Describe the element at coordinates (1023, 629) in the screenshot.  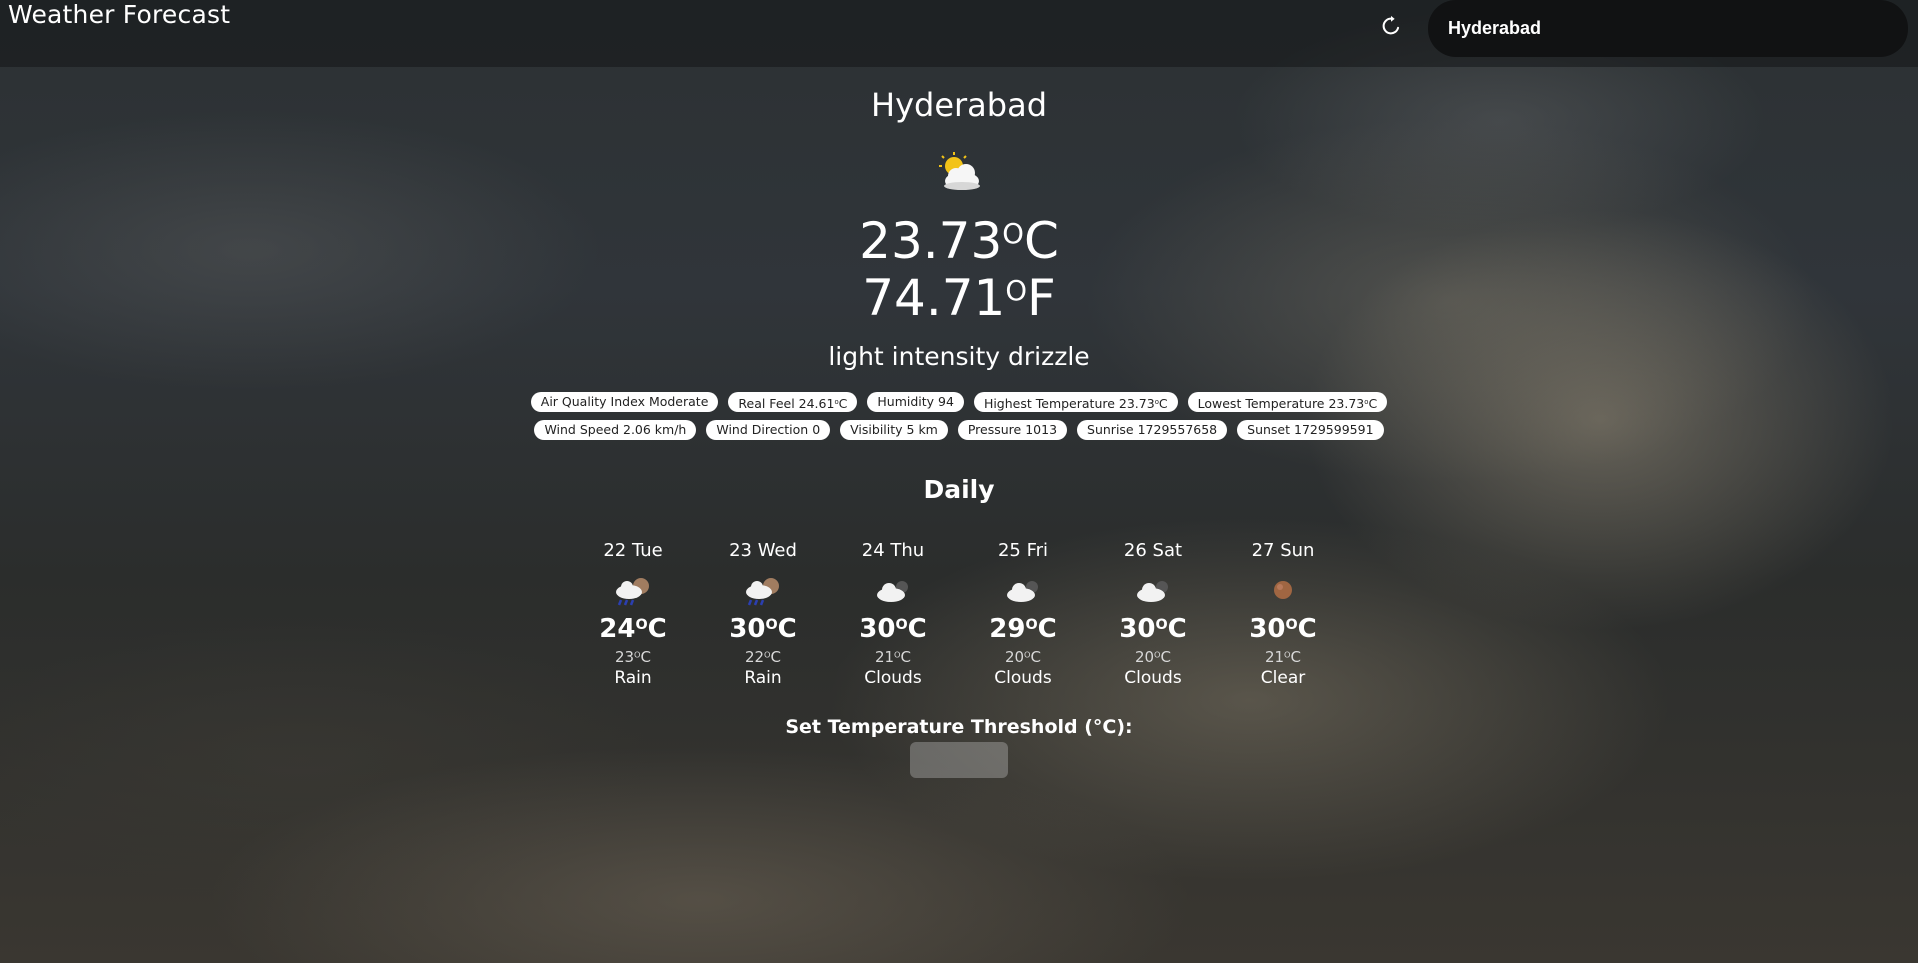
I see `day-max-temp: 29OC` at that location.